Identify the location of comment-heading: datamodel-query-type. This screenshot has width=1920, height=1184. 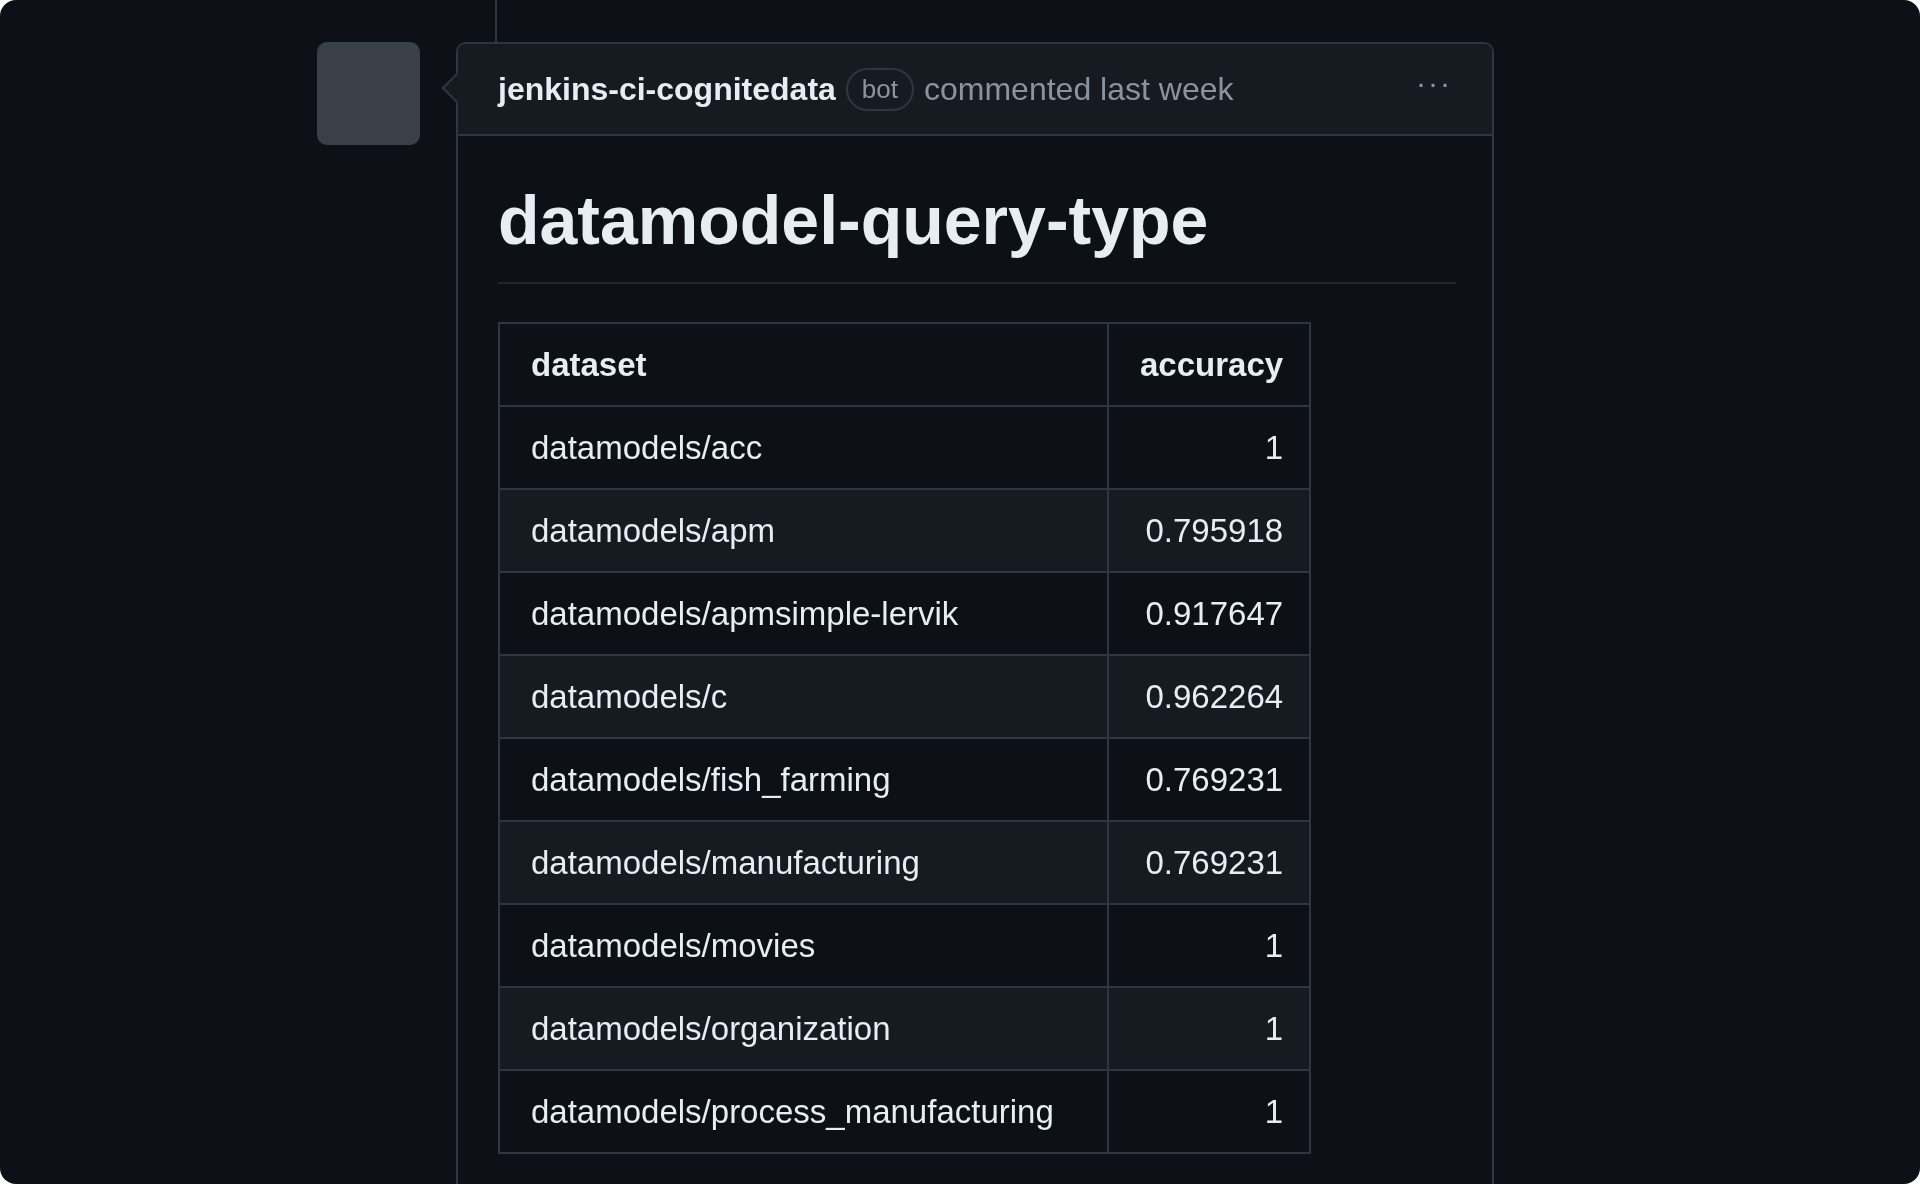
(977, 230).